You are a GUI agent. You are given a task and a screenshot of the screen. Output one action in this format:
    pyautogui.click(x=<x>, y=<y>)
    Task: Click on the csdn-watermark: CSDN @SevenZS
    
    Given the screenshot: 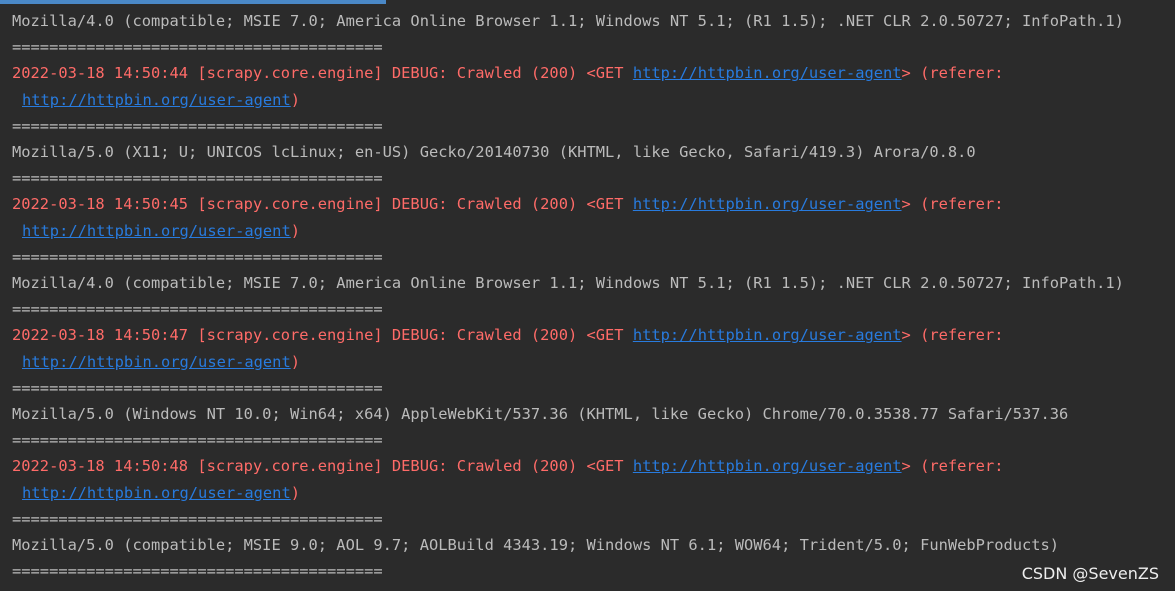 What is the action you would take?
    pyautogui.click(x=1090, y=573)
    